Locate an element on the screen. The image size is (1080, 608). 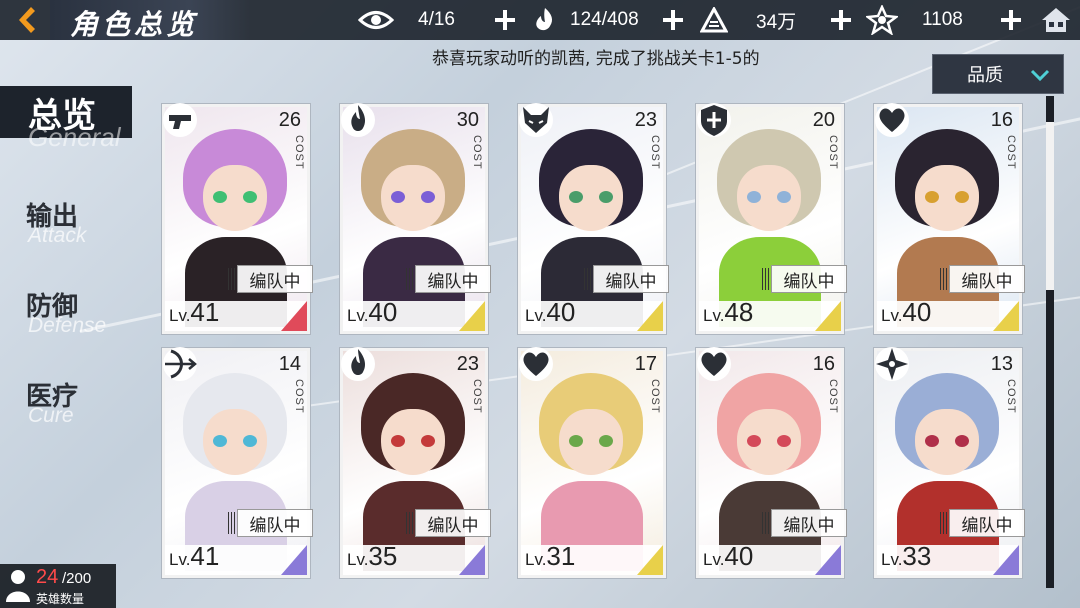
sidebar-item-defense: 防御 Defense is located at coordinates (65, 316).